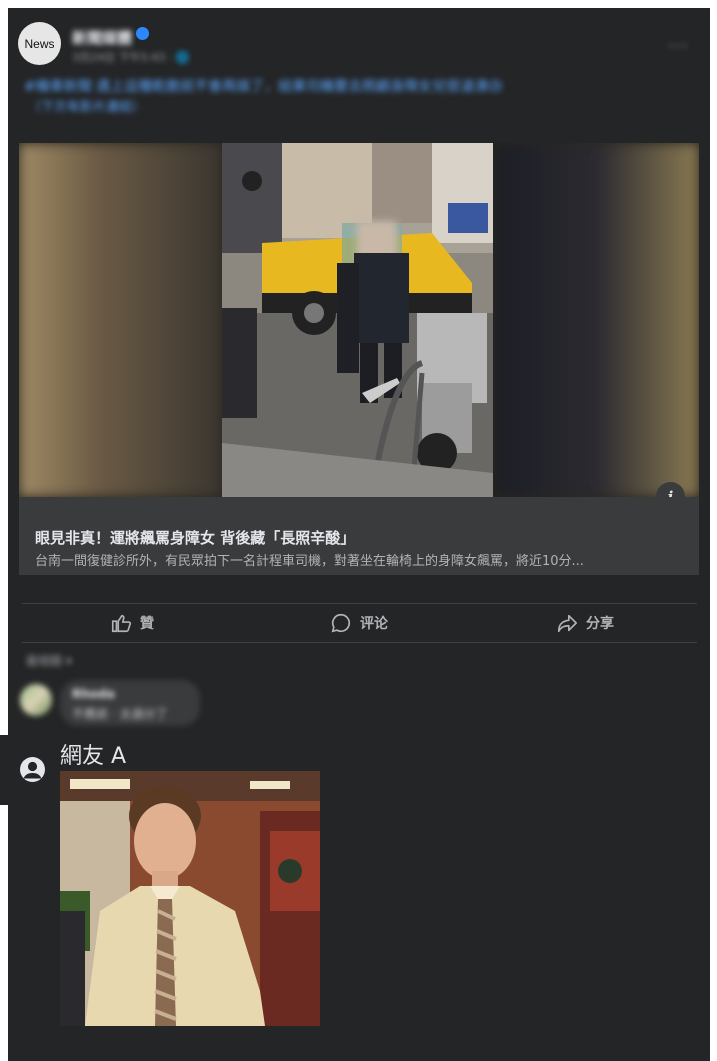  What do you see at coordinates (121, 623) in the screenshot?
I see `thumbs-up-icon` at bounding box center [121, 623].